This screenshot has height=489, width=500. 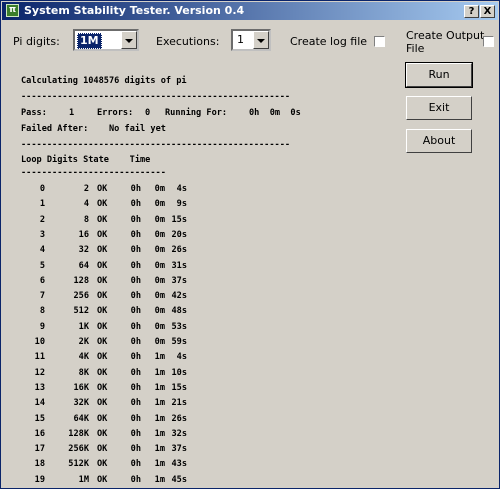 I want to click on cell-loop: 2, so click(x=42, y=219).